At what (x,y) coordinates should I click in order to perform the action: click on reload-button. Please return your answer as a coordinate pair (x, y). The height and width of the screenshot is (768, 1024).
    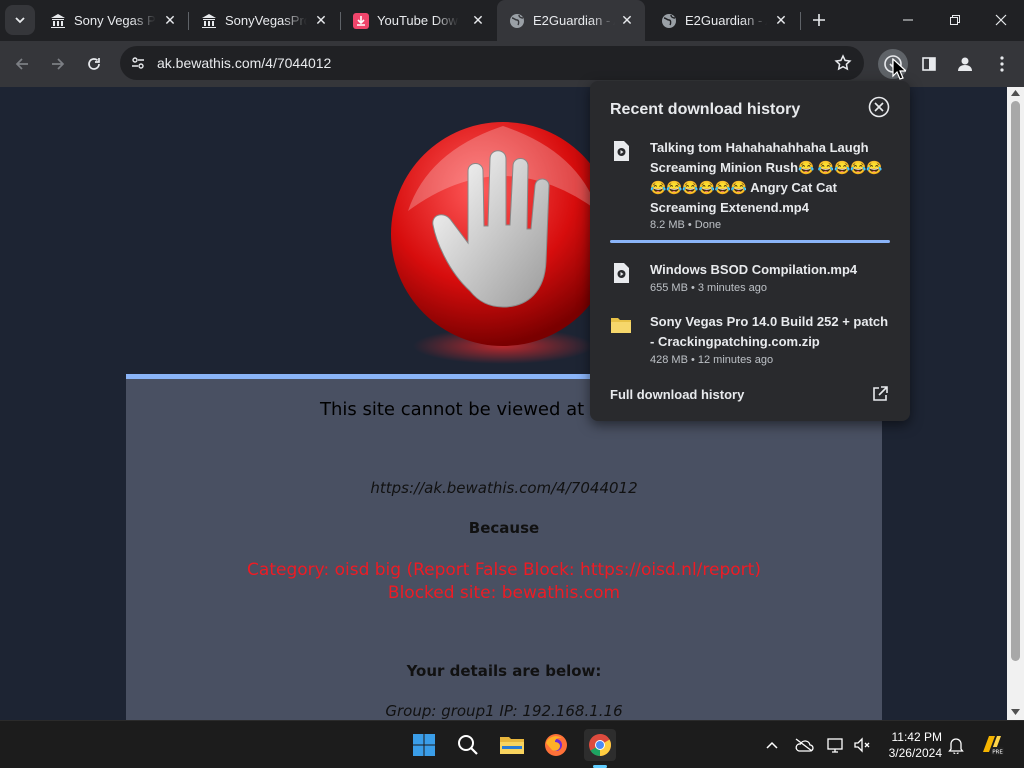
    Looking at the image, I should click on (94, 64).